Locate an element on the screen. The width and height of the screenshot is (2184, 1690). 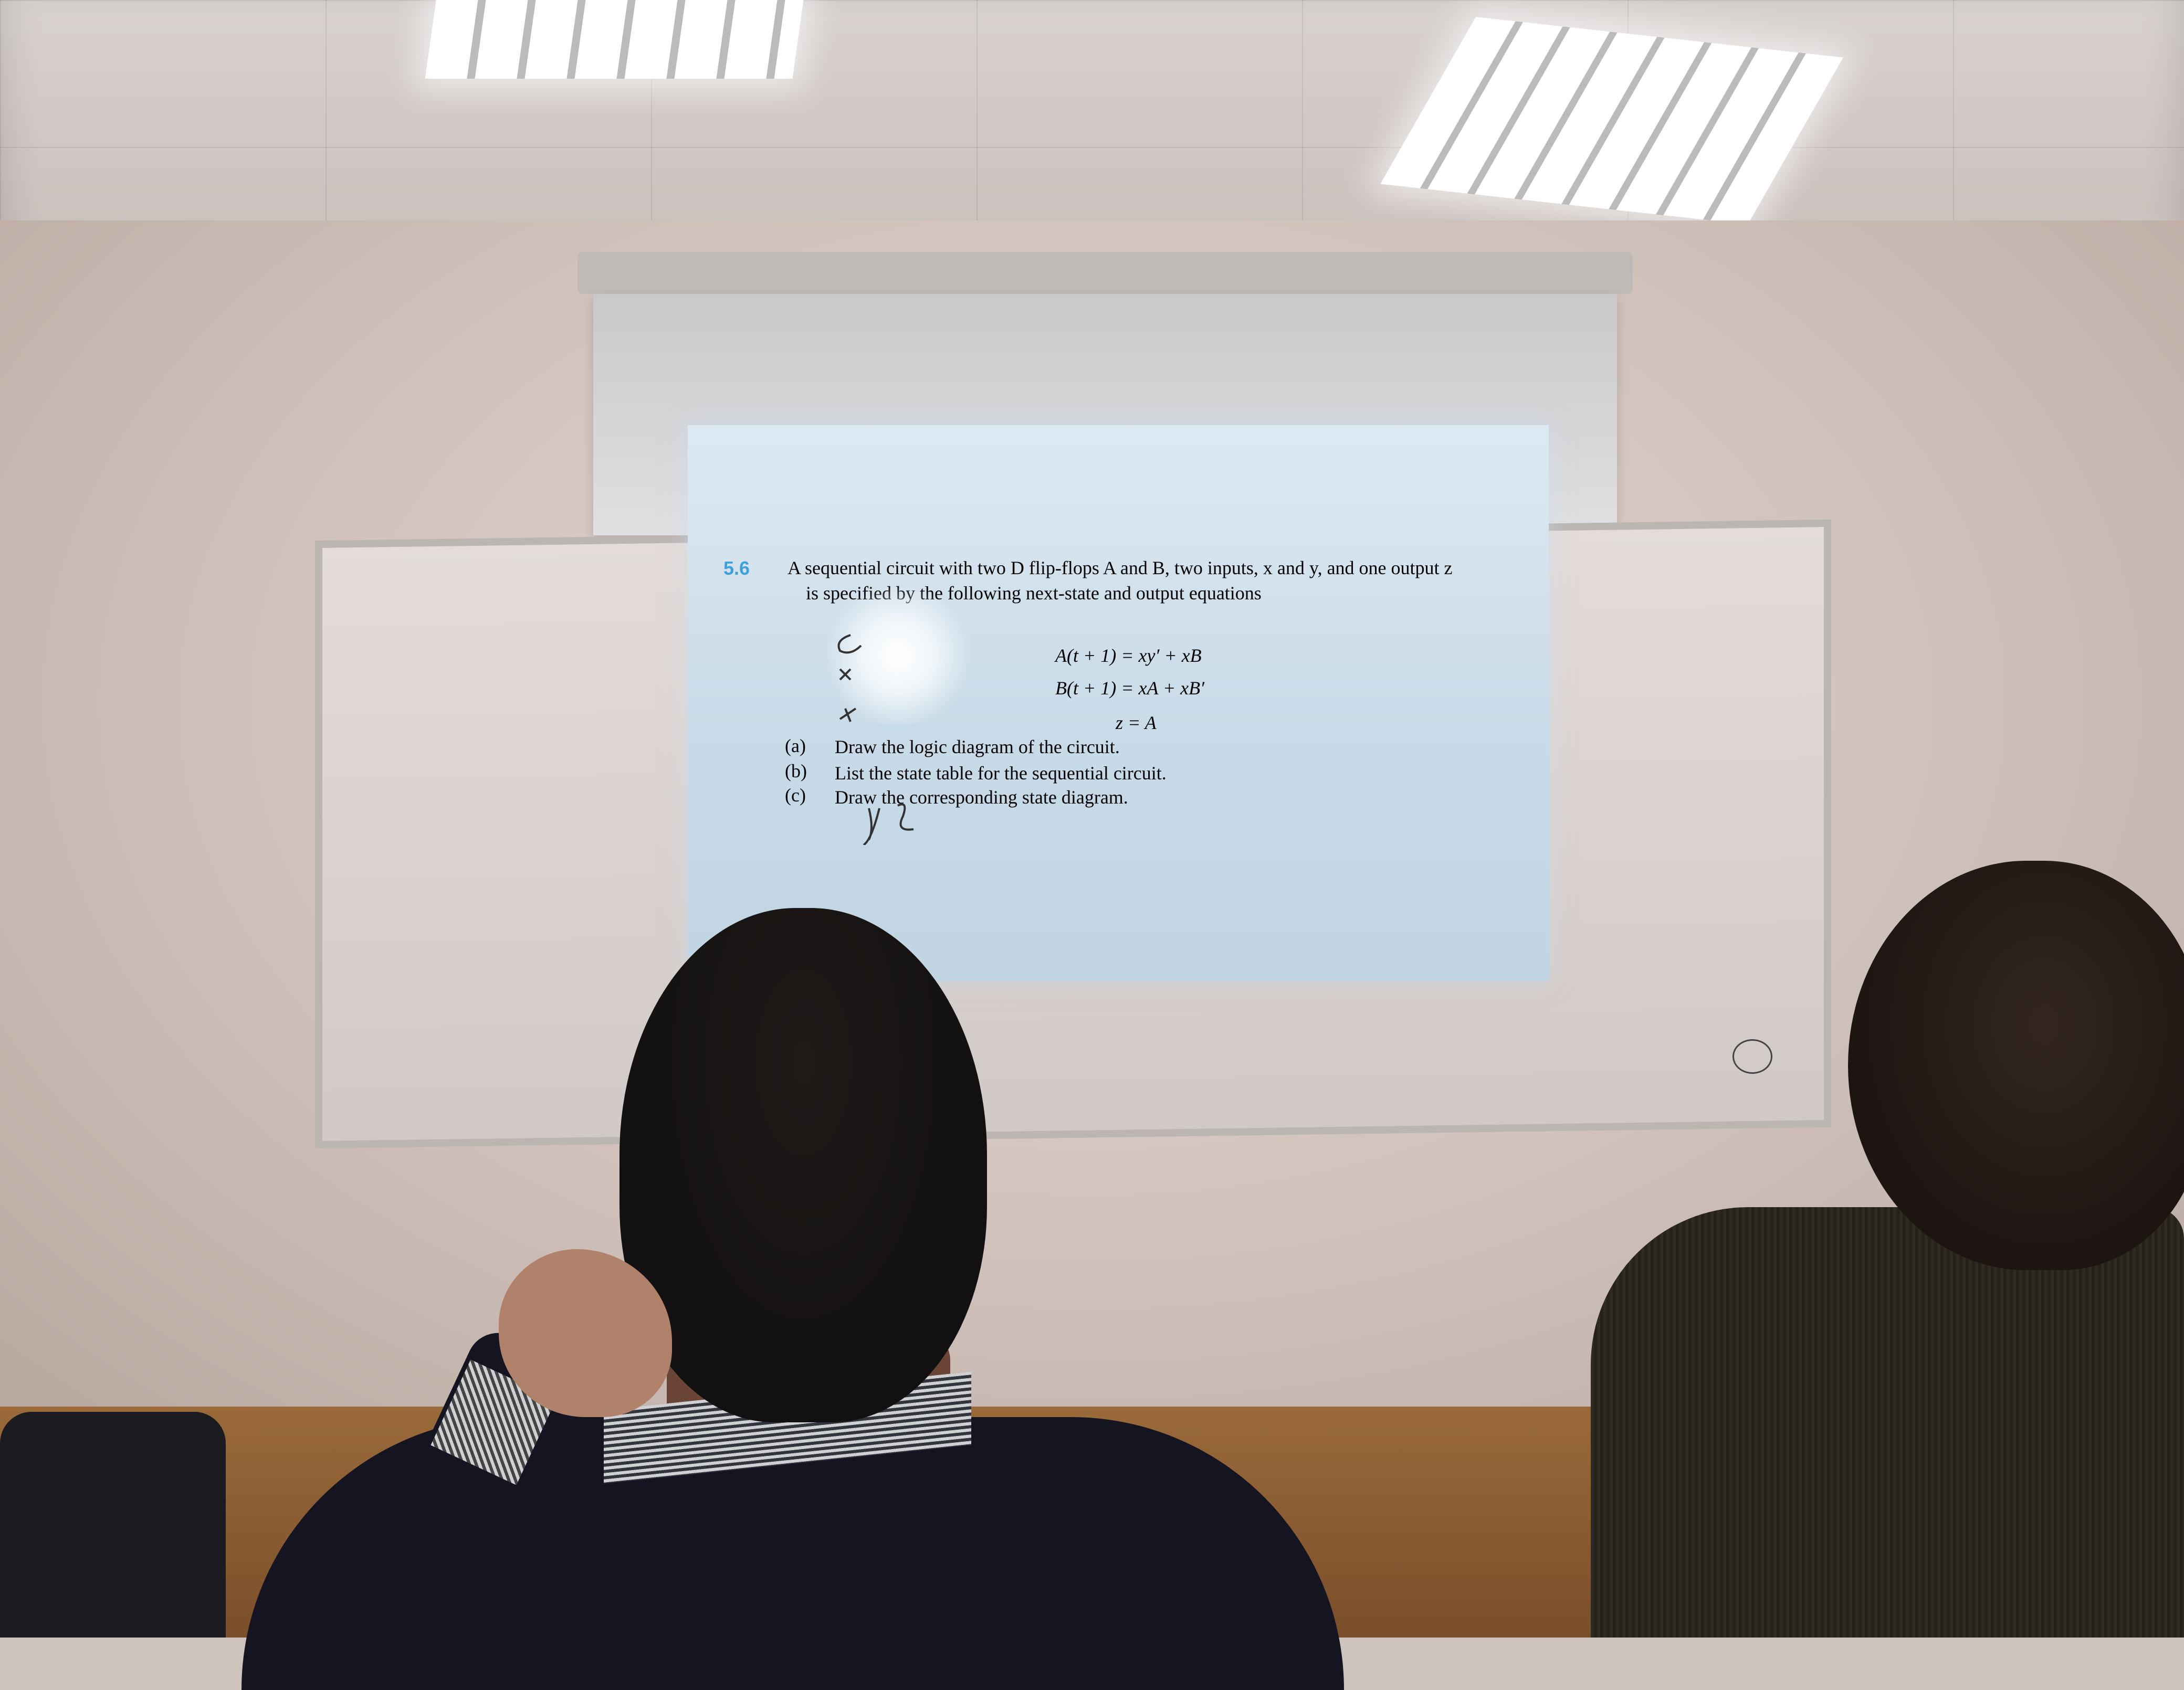
projector-screen-housing is located at coordinates (1105, 273).